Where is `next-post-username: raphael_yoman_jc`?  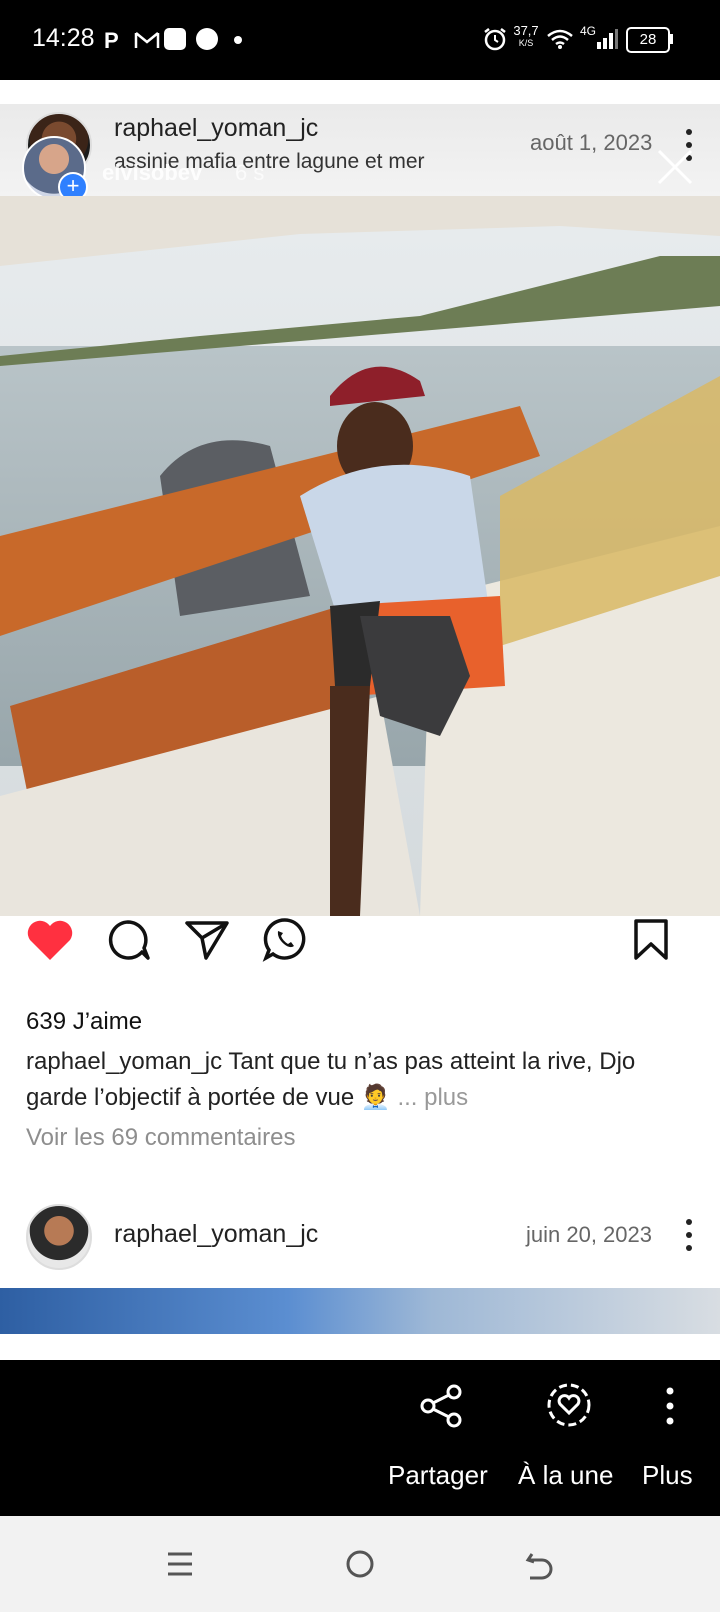 next-post-username: raphael_yoman_jc is located at coordinates (216, 1234).